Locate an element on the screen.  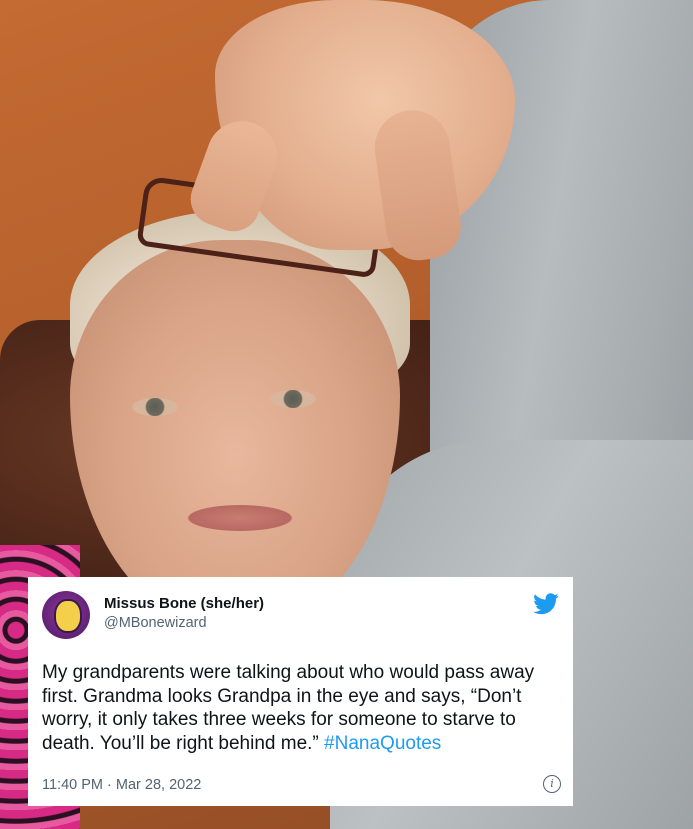
left-eye is located at coordinates (155, 407).